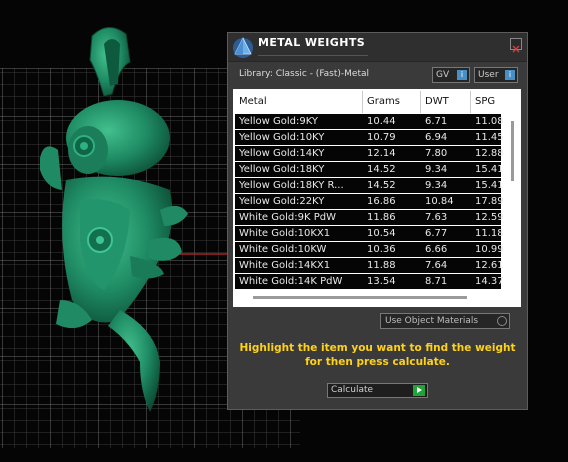 This screenshot has width=568, height=462. Describe the element at coordinates (436, 265) in the screenshot. I see `cell-dwt: 7.64` at that location.